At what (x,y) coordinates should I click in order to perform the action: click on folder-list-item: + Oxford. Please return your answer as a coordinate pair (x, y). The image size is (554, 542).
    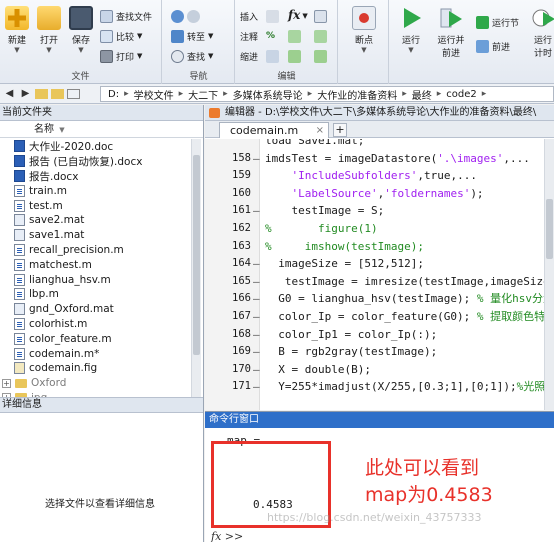
    Looking at the image, I should click on (95, 383).